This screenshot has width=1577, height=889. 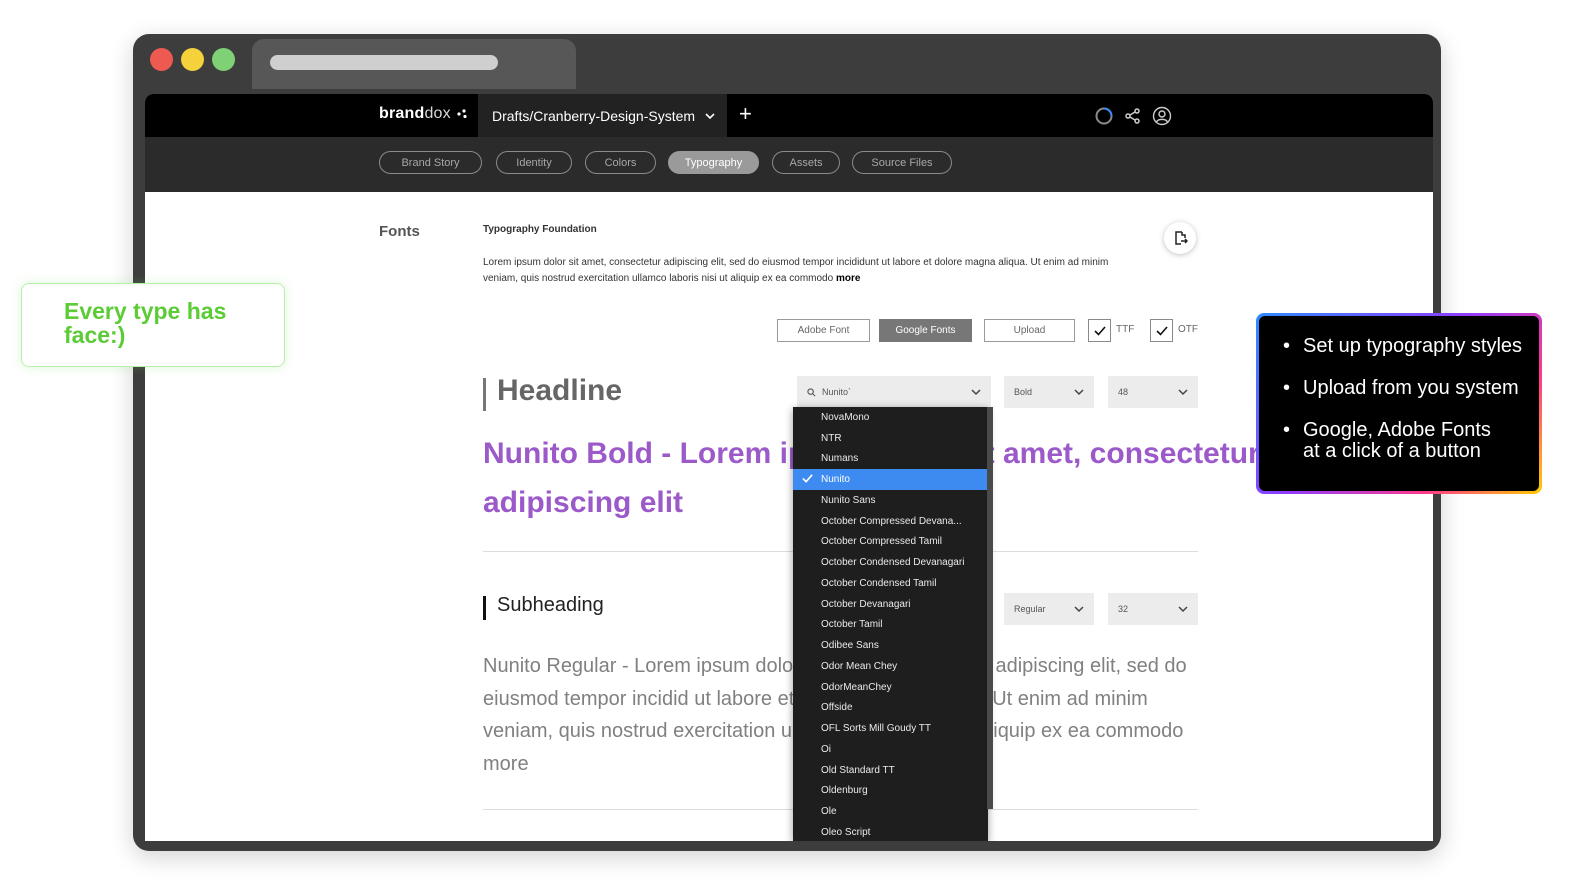 What do you see at coordinates (1153, 392) in the screenshot?
I see `headline-size-select: 48` at bounding box center [1153, 392].